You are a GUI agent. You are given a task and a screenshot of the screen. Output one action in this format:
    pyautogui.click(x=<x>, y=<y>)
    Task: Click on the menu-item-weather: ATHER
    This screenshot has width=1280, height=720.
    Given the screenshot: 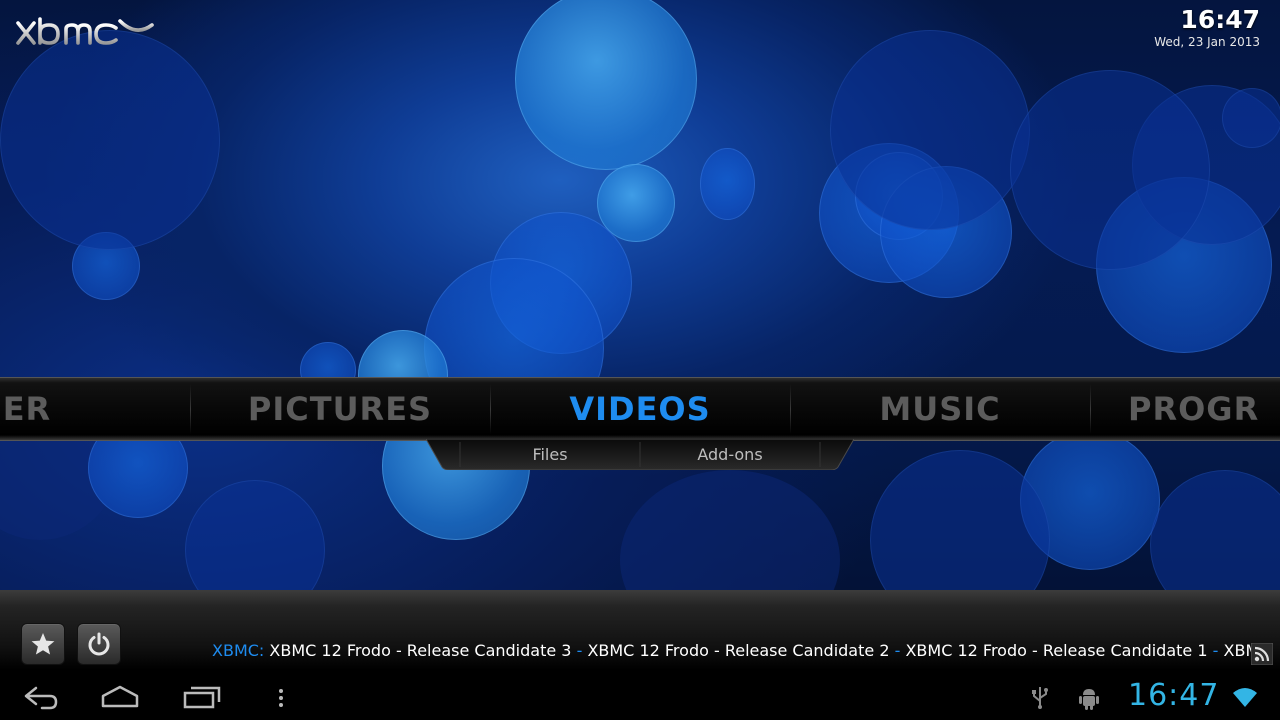 What is the action you would take?
    pyautogui.click(x=70, y=409)
    